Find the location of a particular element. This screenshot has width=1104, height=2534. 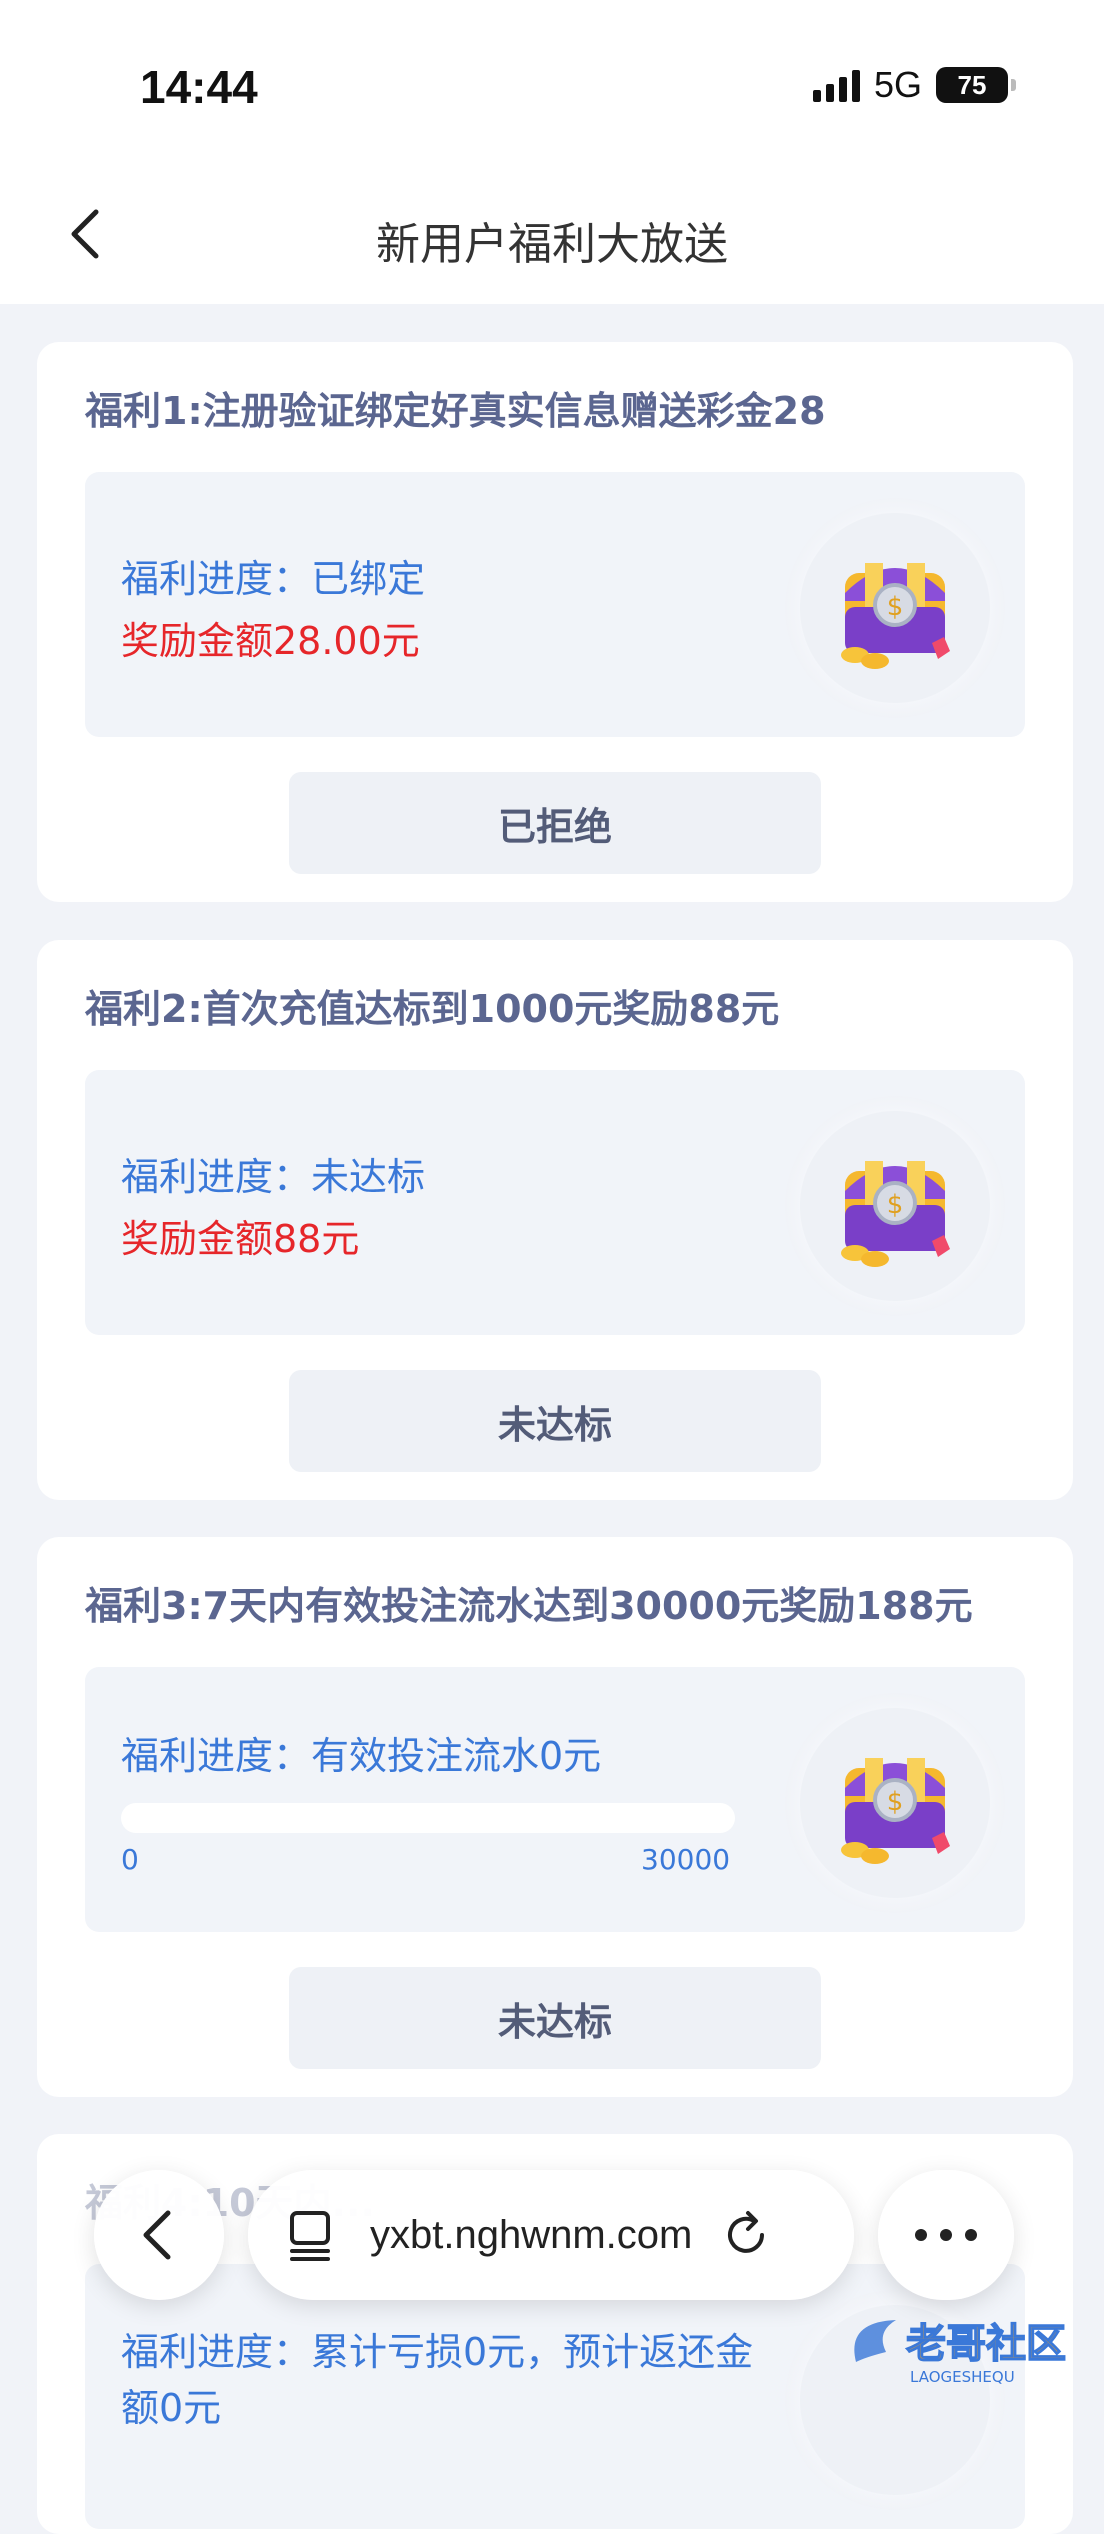

browser-back-button is located at coordinates (159, 2235).